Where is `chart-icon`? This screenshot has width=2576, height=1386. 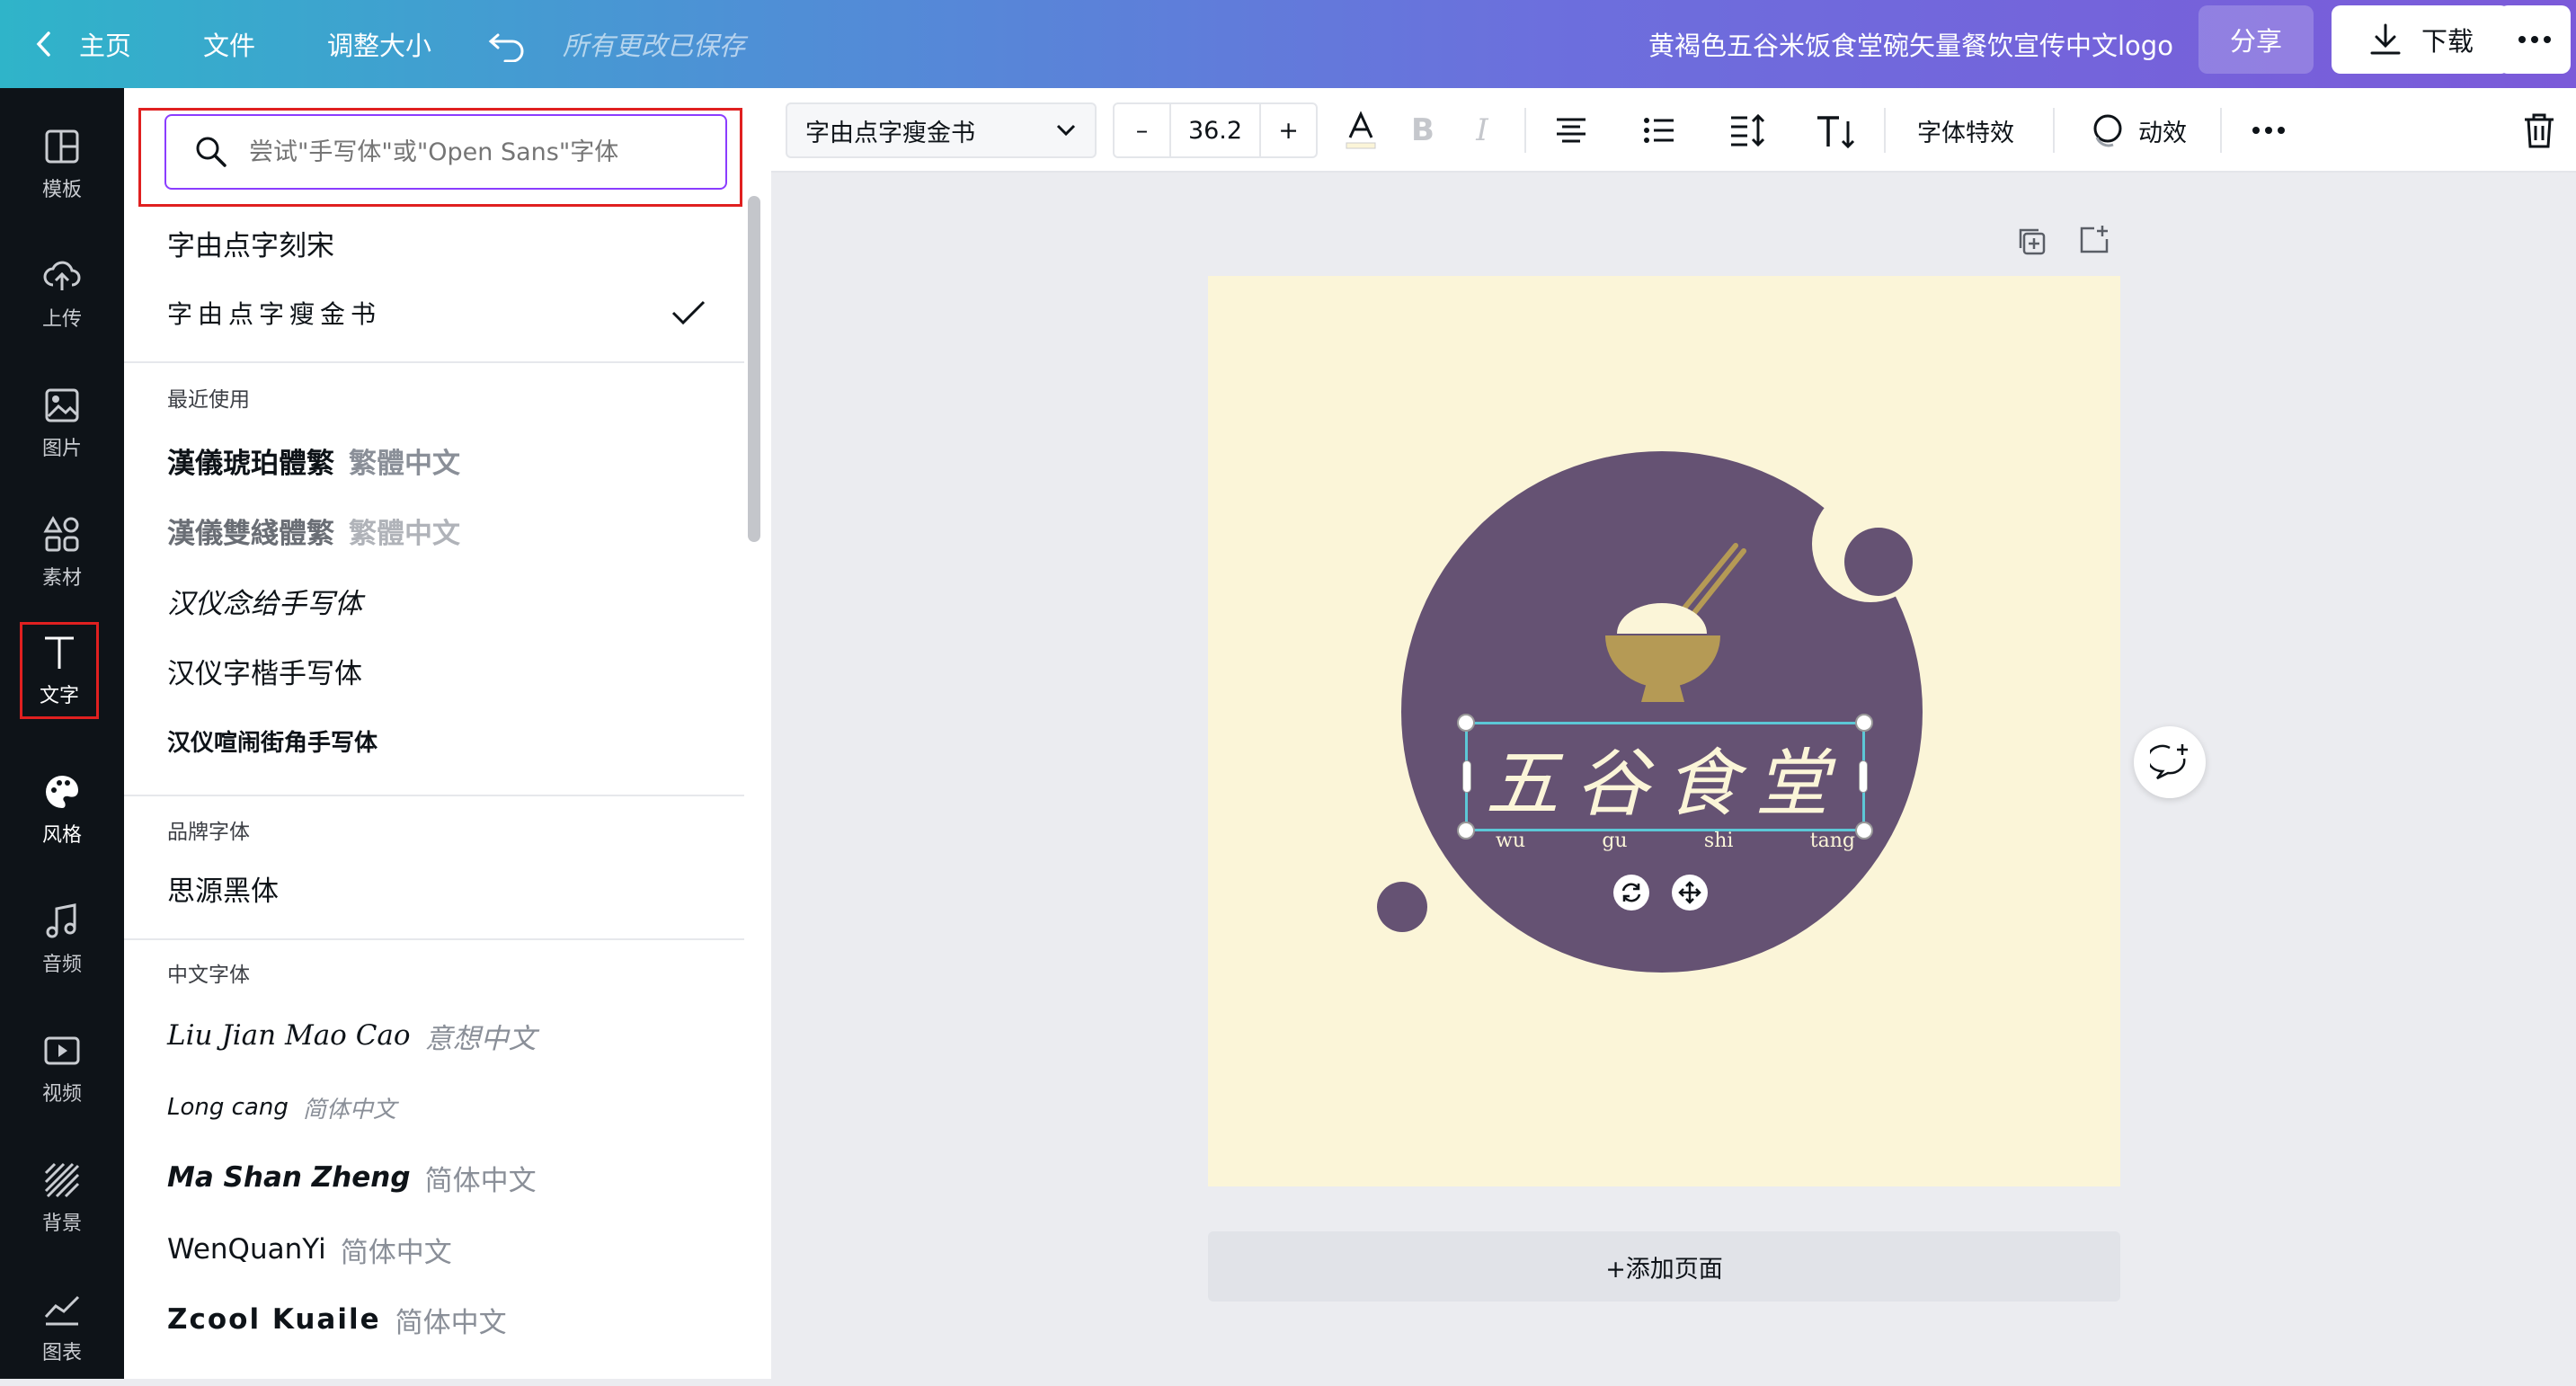 chart-icon is located at coordinates (62, 1310).